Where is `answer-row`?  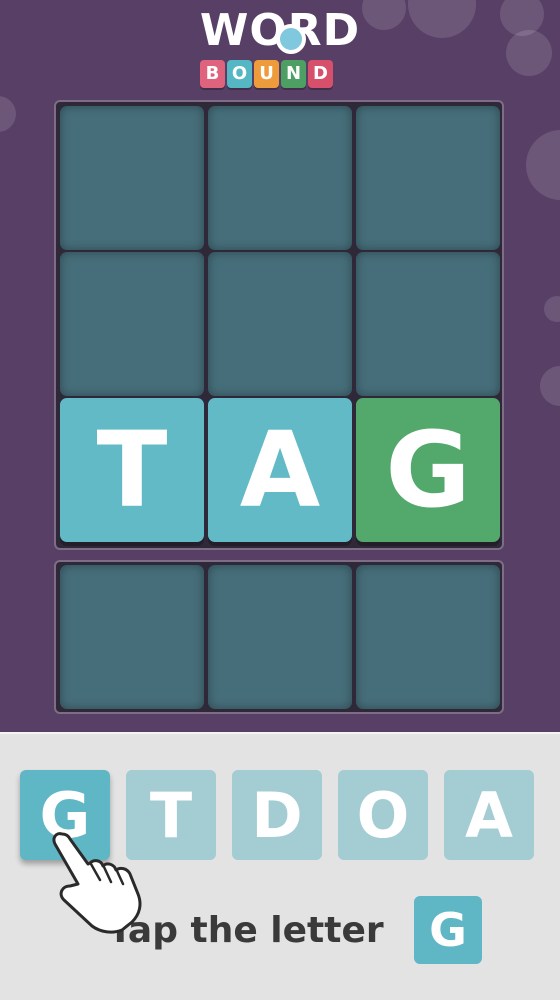
answer-row is located at coordinates (279, 637).